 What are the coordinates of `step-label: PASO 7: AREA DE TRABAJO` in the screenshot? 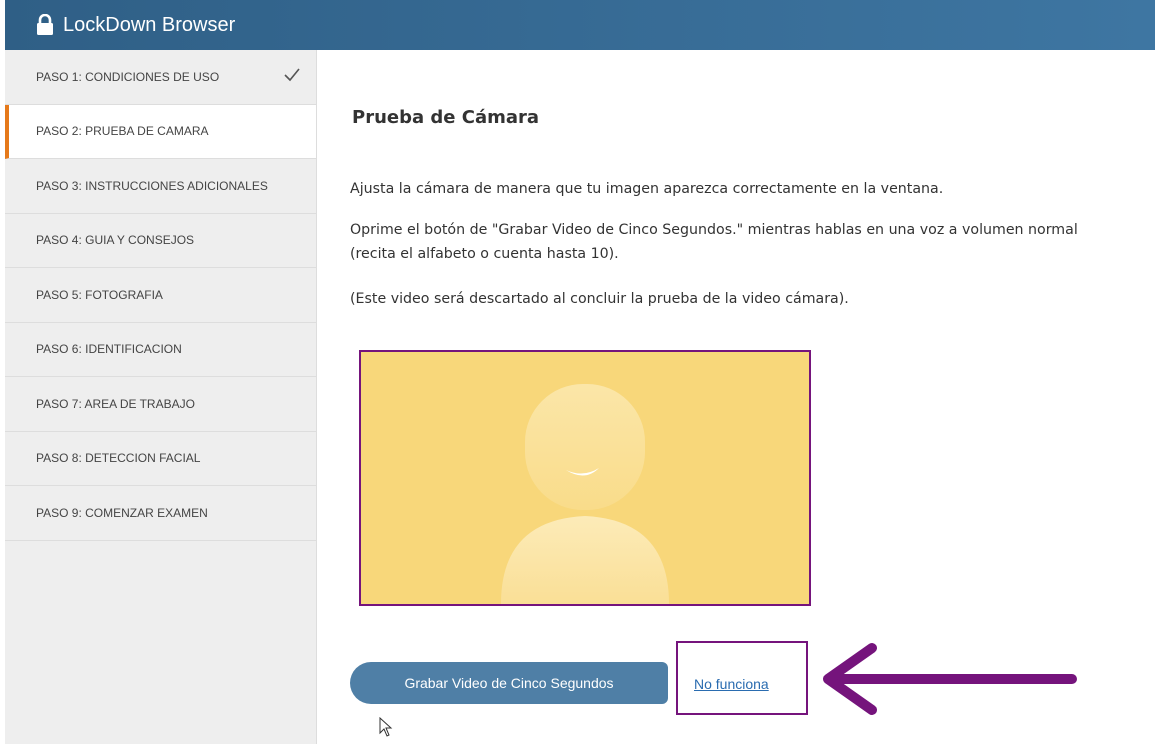 It's located at (115, 403).